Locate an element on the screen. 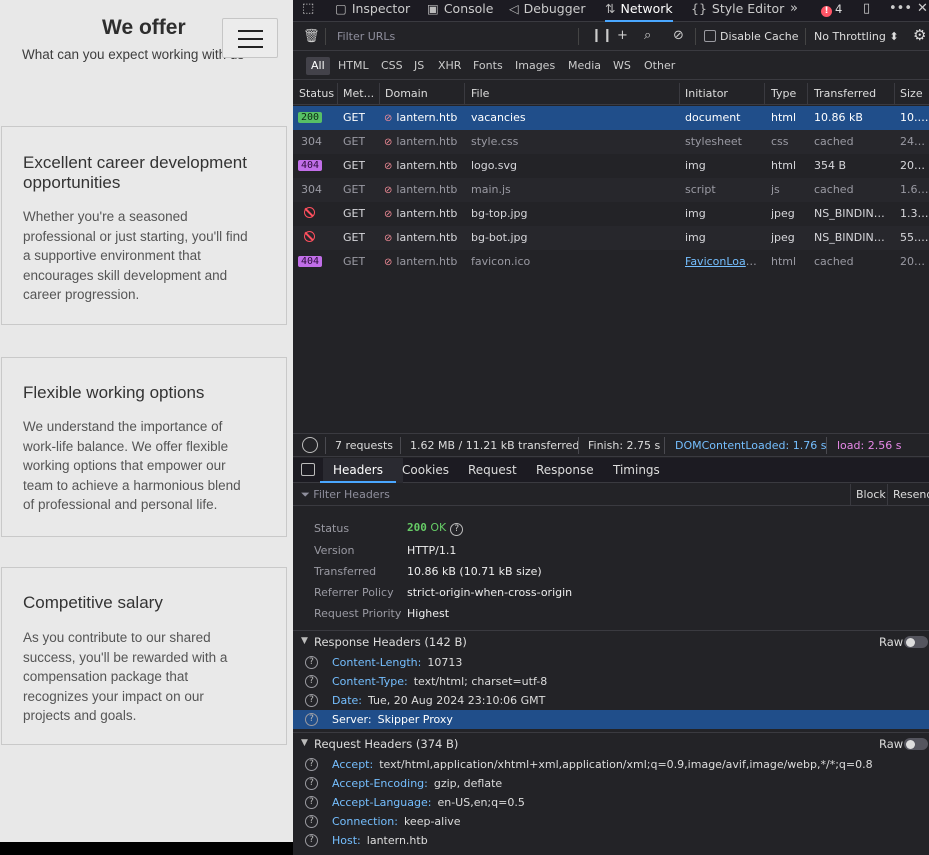 This screenshot has width=929, height=855. request-transferred: 10.86 kB is located at coordinates (838, 117).